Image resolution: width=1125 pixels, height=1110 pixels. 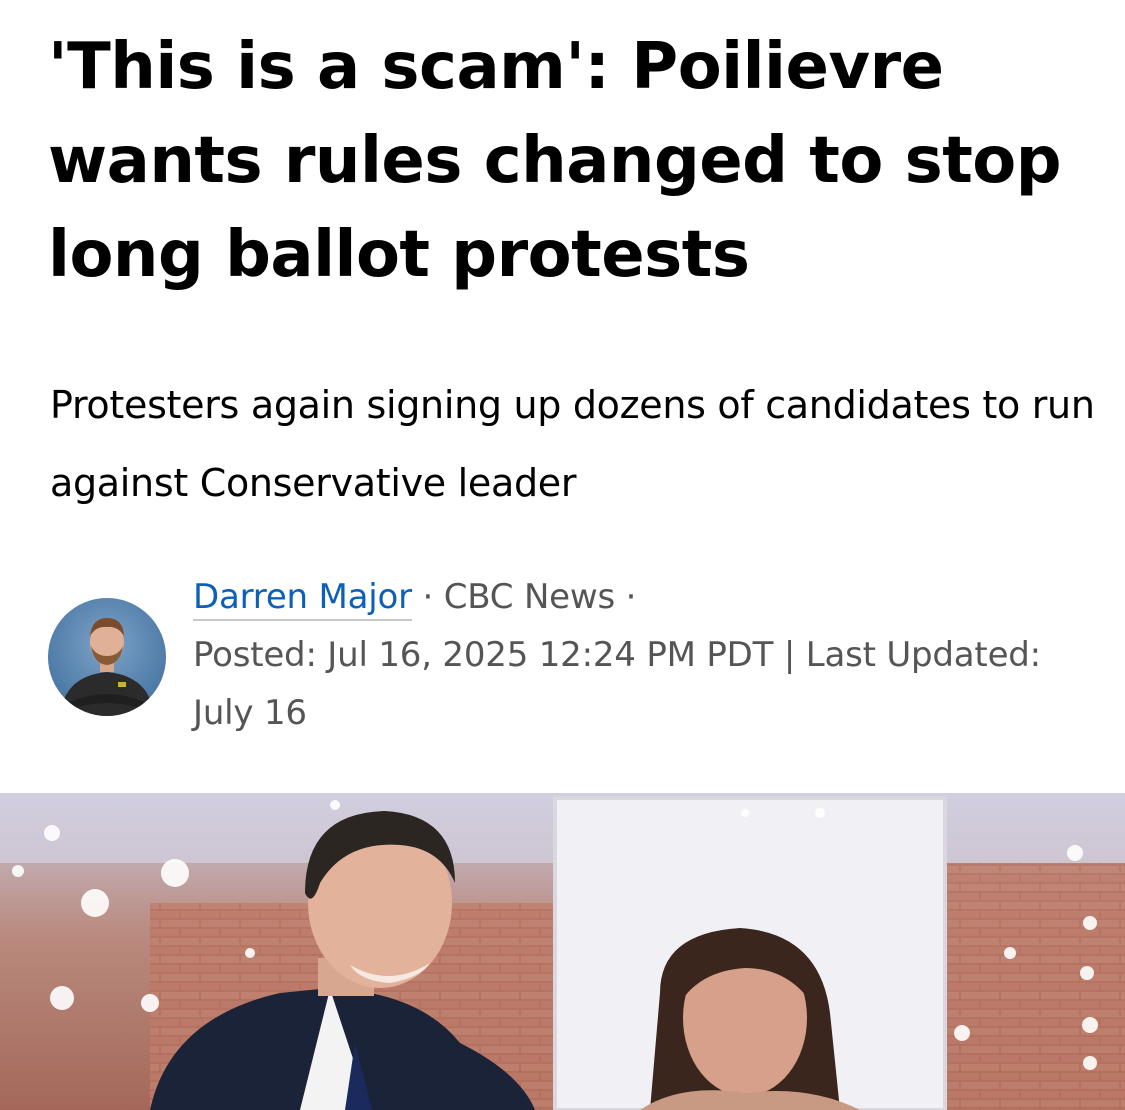 I want to click on author-avatar, so click(x=107, y=657).